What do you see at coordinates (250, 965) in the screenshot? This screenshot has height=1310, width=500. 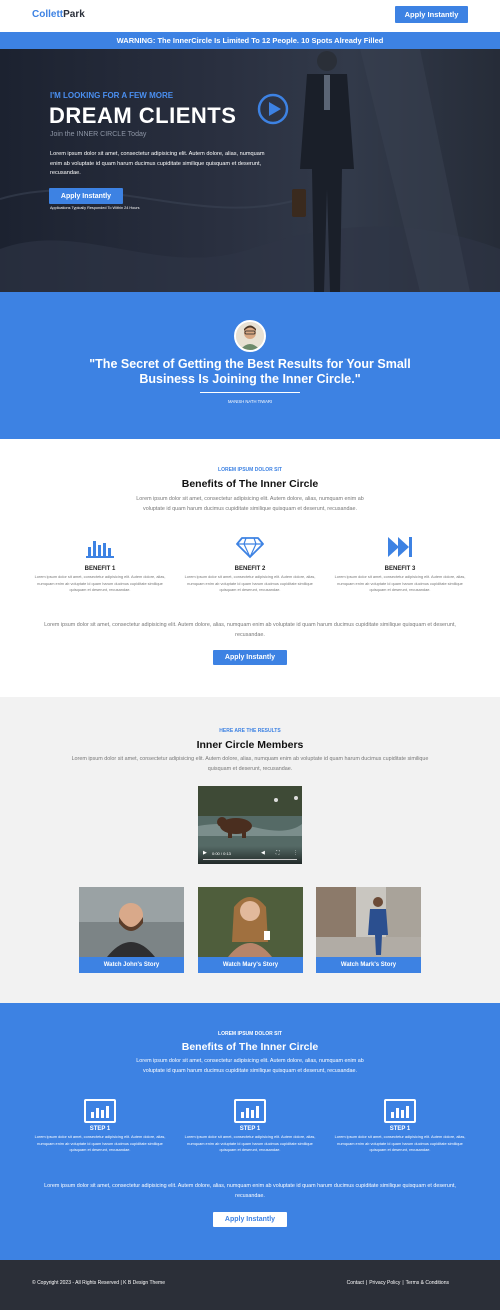 I see `watch-story-button: Watch Mary's Story` at bounding box center [250, 965].